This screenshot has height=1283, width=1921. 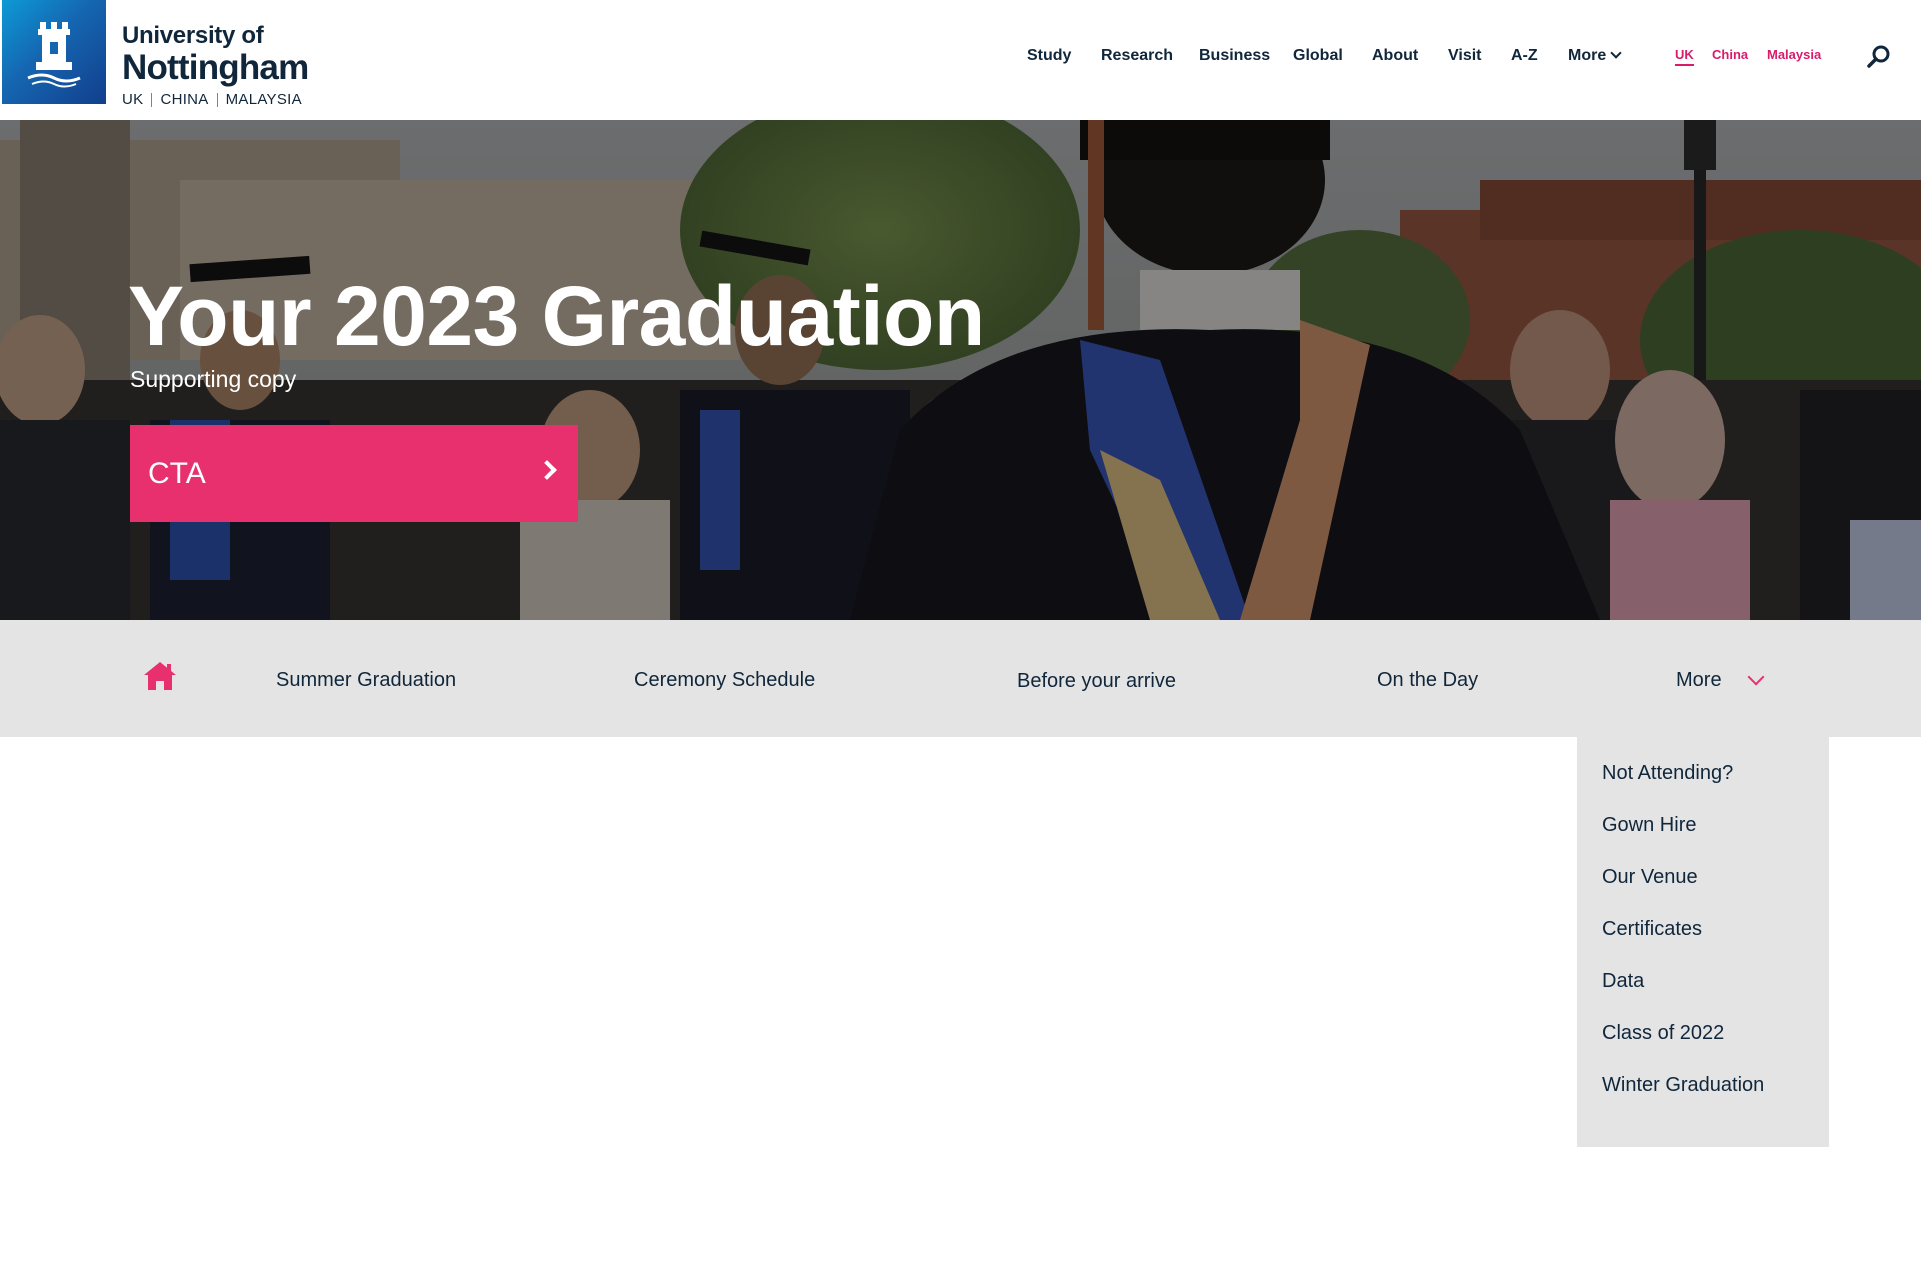 What do you see at coordinates (556, 316) in the screenshot?
I see `hero-title: Your 2023 Graduation` at bounding box center [556, 316].